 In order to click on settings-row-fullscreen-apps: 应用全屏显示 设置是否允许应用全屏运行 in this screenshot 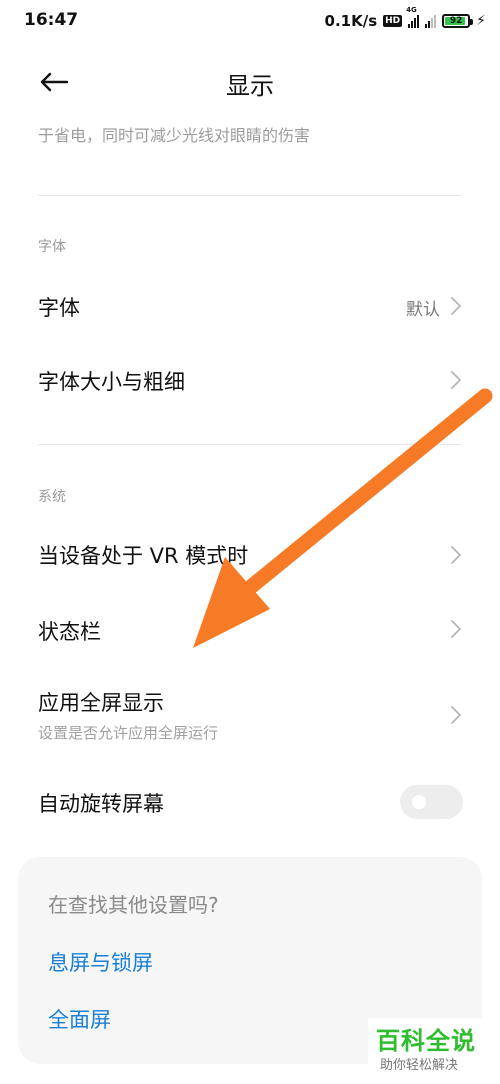, I will do `click(250, 714)`.